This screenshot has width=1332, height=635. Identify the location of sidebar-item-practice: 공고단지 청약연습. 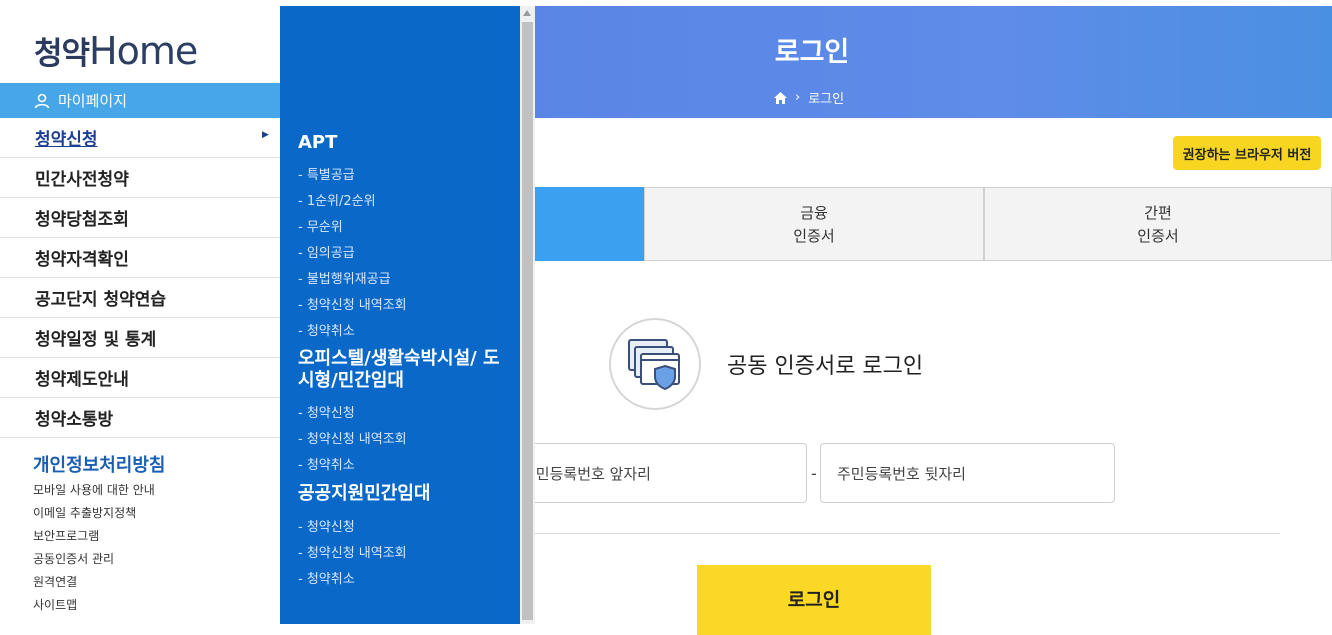
(140, 298).